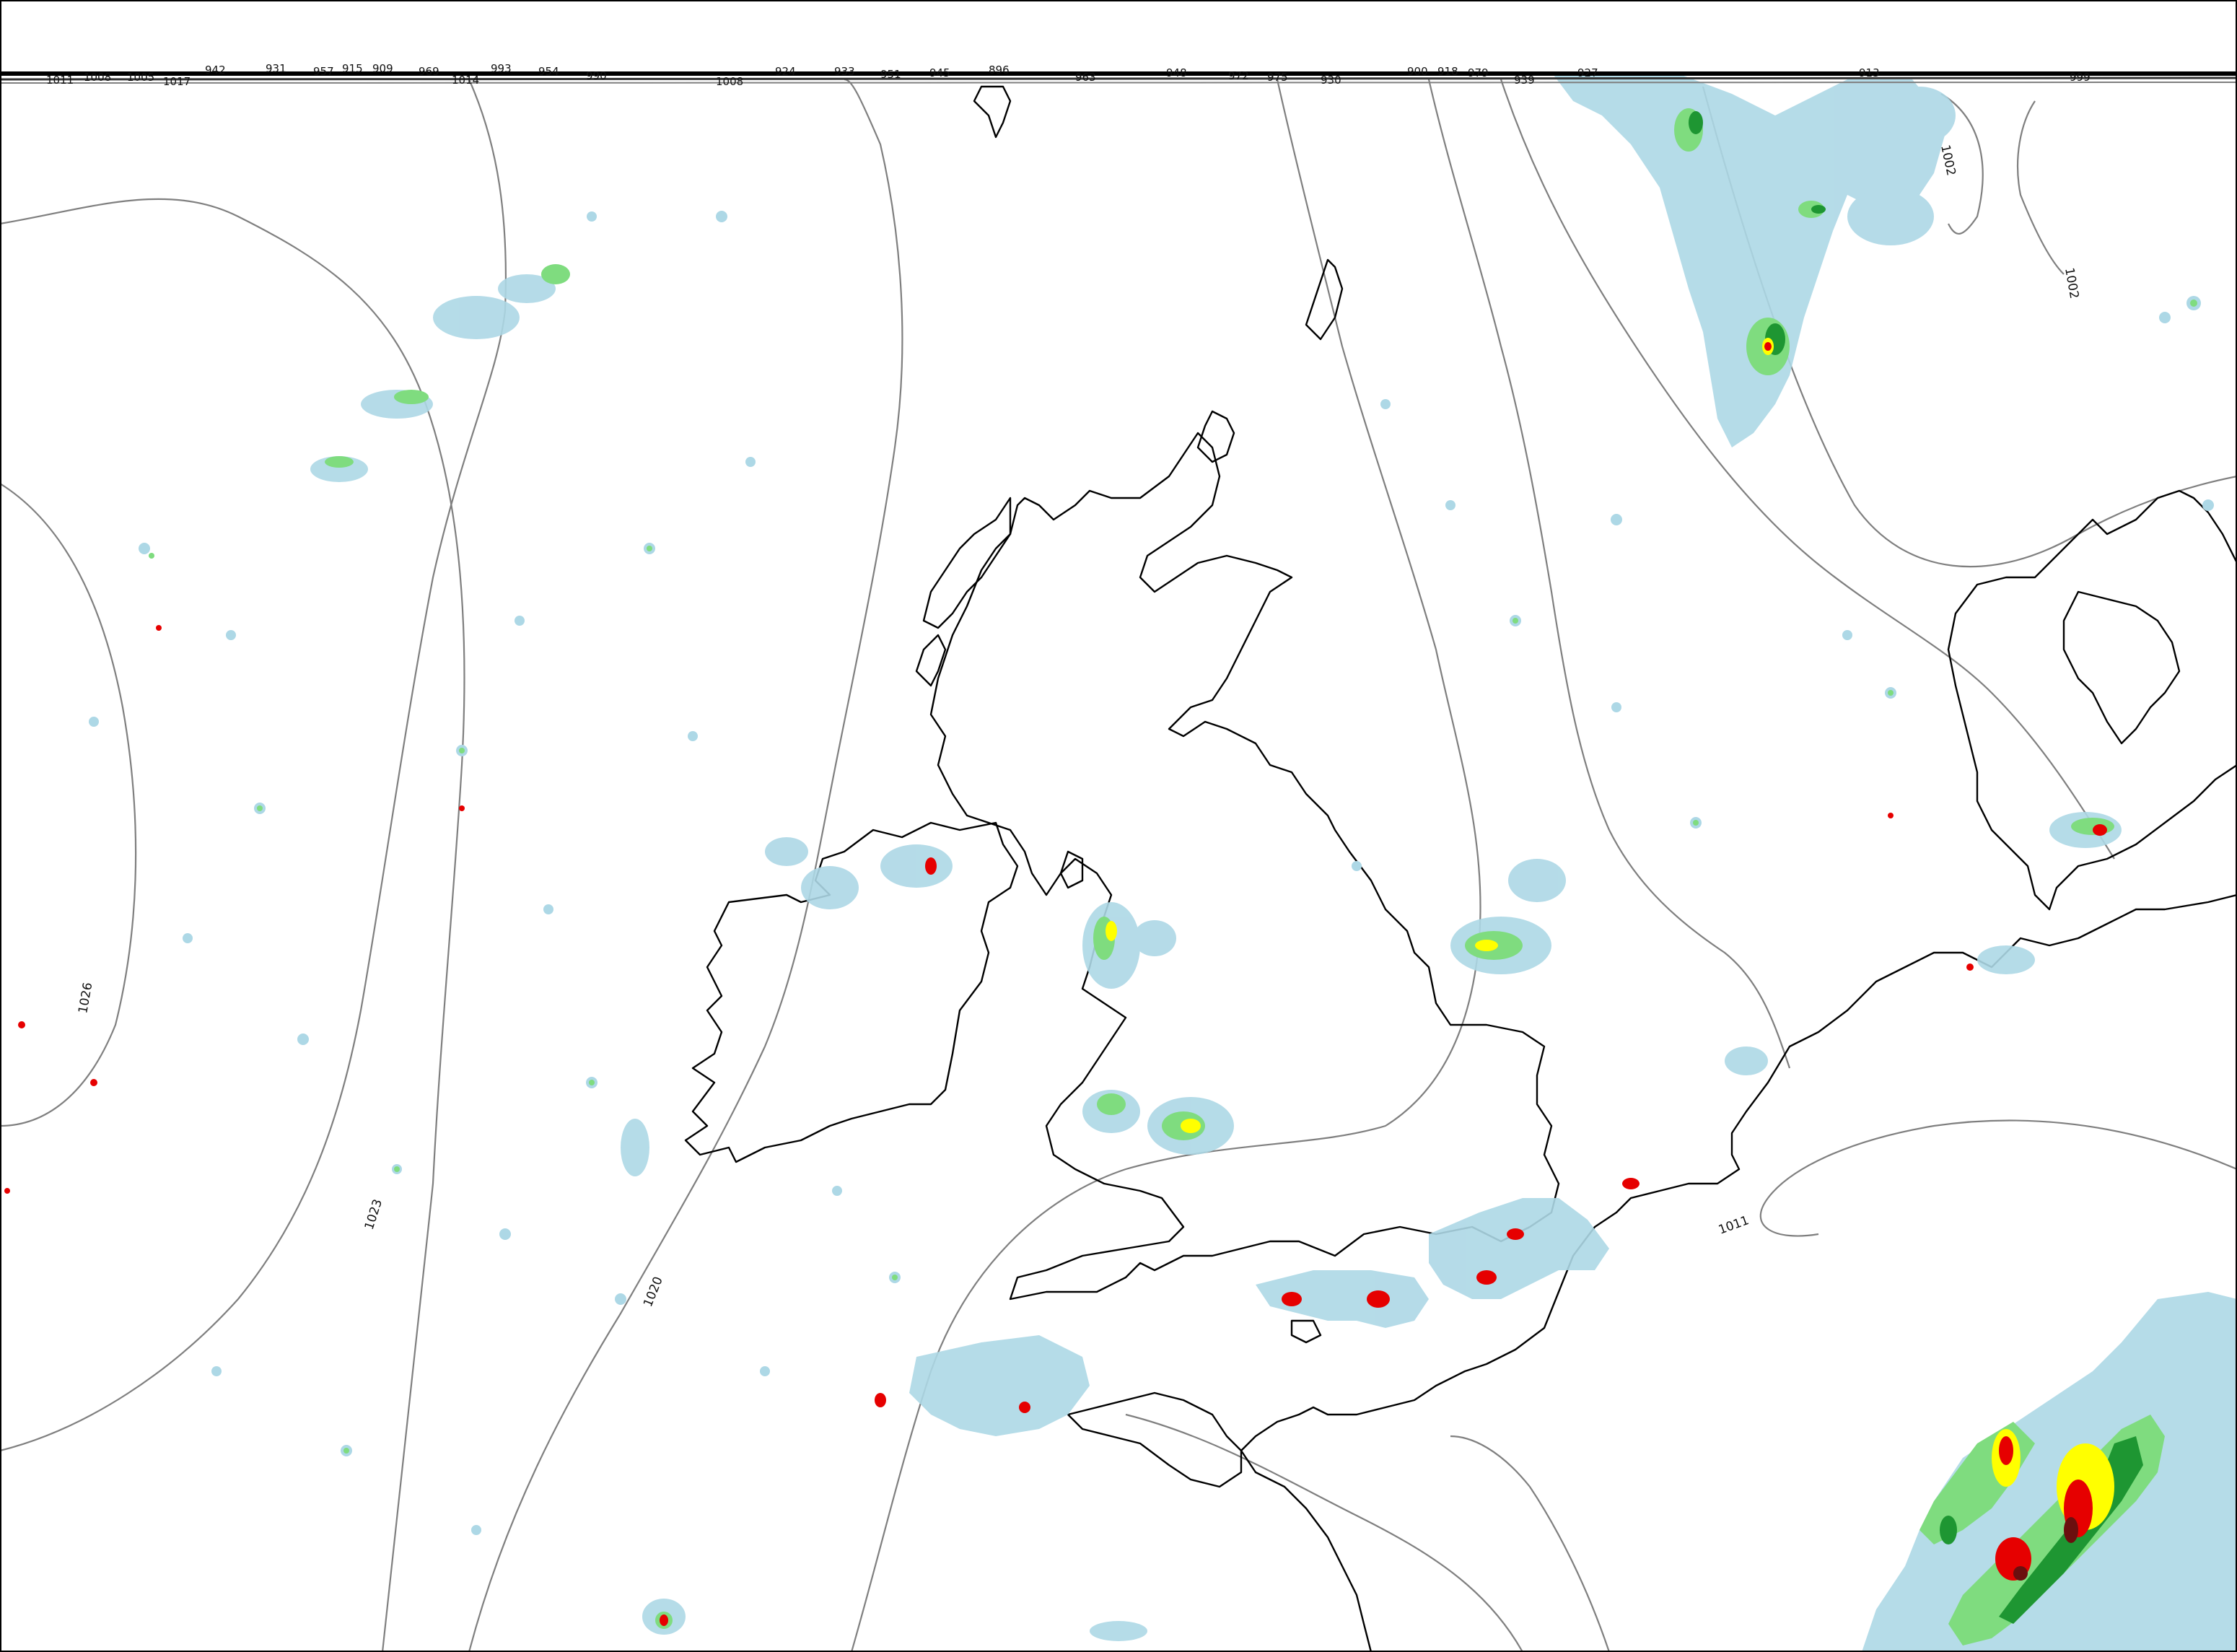 Image resolution: width=2237 pixels, height=1652 pixels. Describe the element at coordinates (323, 71) in the screenshot. I see `top-edge-label: 957` at that location.